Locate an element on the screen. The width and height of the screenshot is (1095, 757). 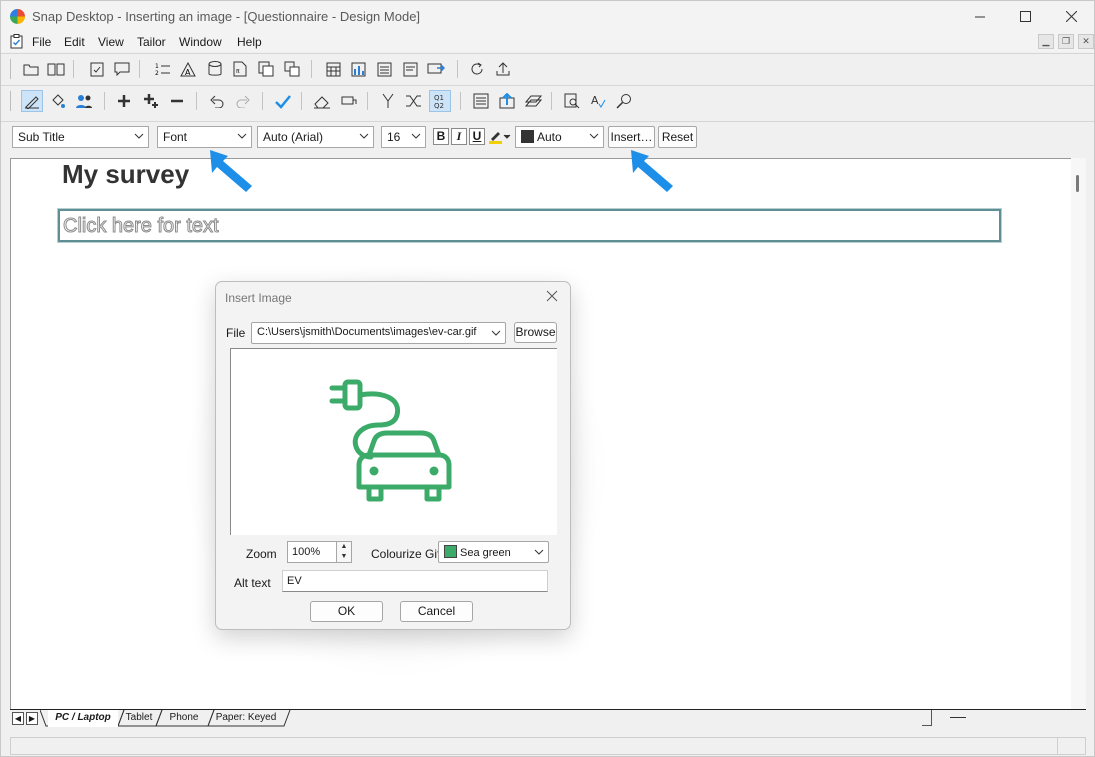
menu-file: File is located at coordinates (41, 42).